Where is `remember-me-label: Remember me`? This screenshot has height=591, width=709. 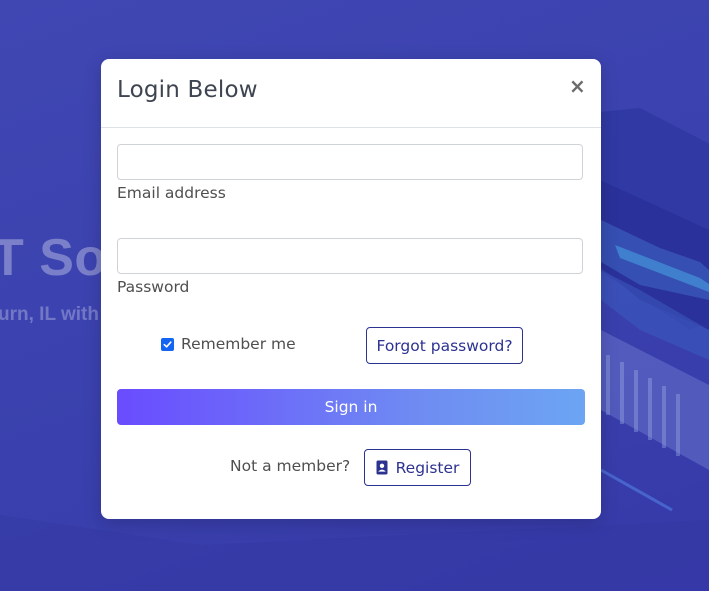 remember-me-label: Remember me is located at coordinates (238, 344).